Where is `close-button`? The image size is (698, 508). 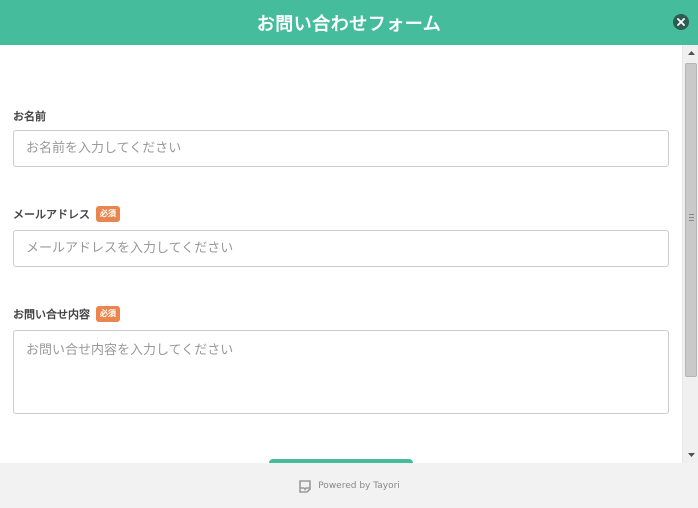
close-button is located at coordinates (681, 22).